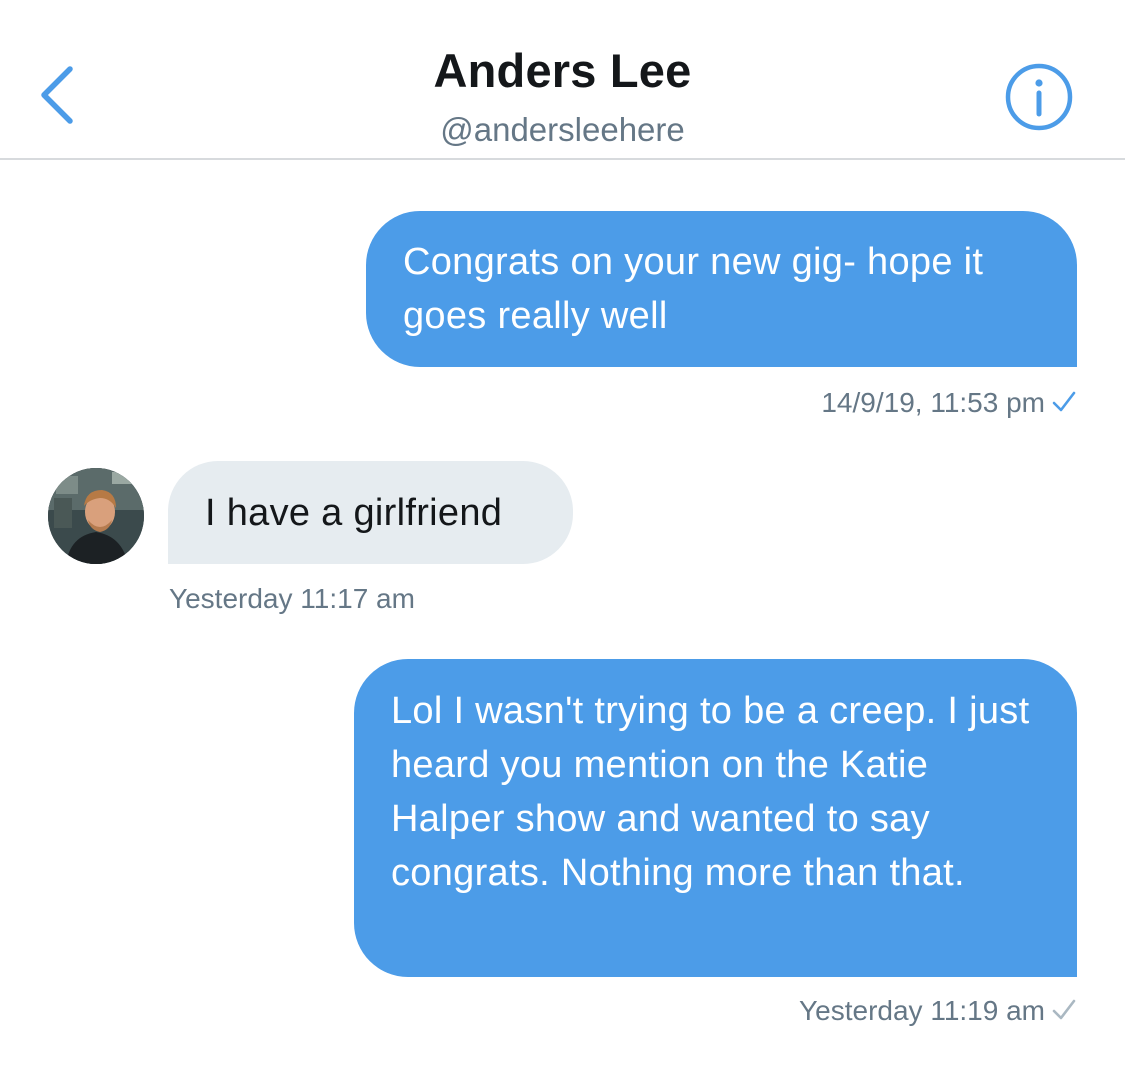 Image resolution: width=1125 pixels, height=1070 pixels. I want to click on contact-name: Anders Lee, so click(562, 70).